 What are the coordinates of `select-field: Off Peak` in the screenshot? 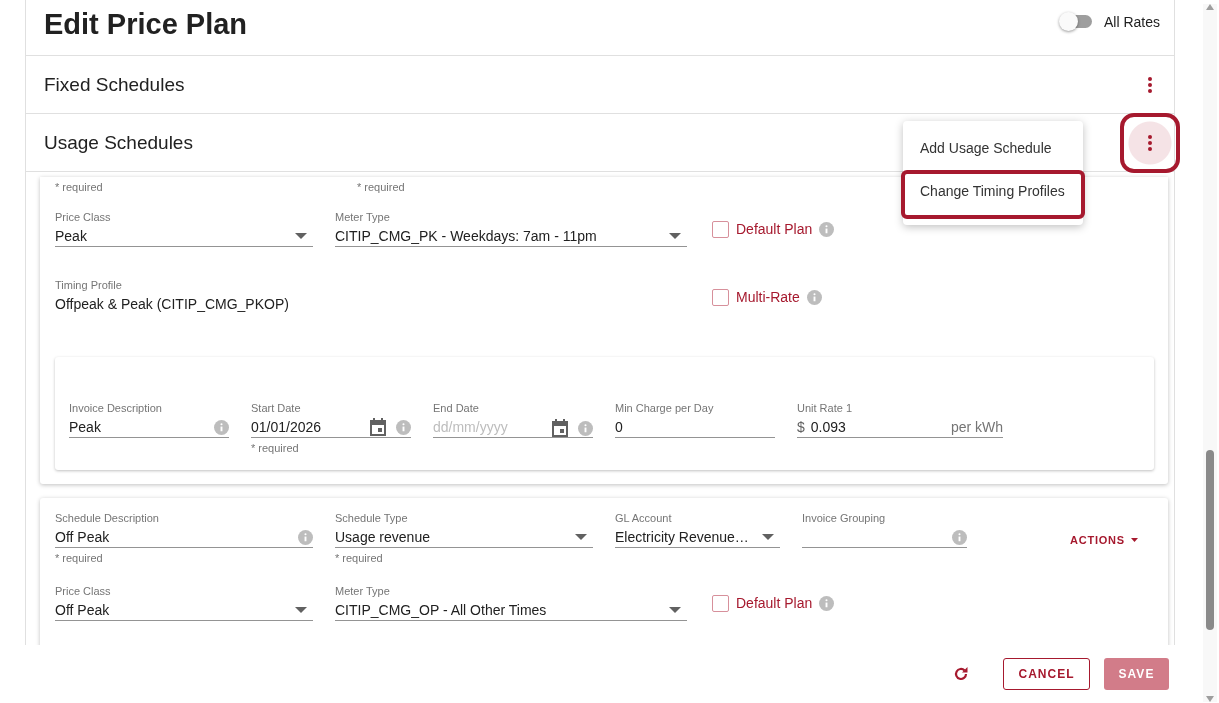 It's located at (184, 610).